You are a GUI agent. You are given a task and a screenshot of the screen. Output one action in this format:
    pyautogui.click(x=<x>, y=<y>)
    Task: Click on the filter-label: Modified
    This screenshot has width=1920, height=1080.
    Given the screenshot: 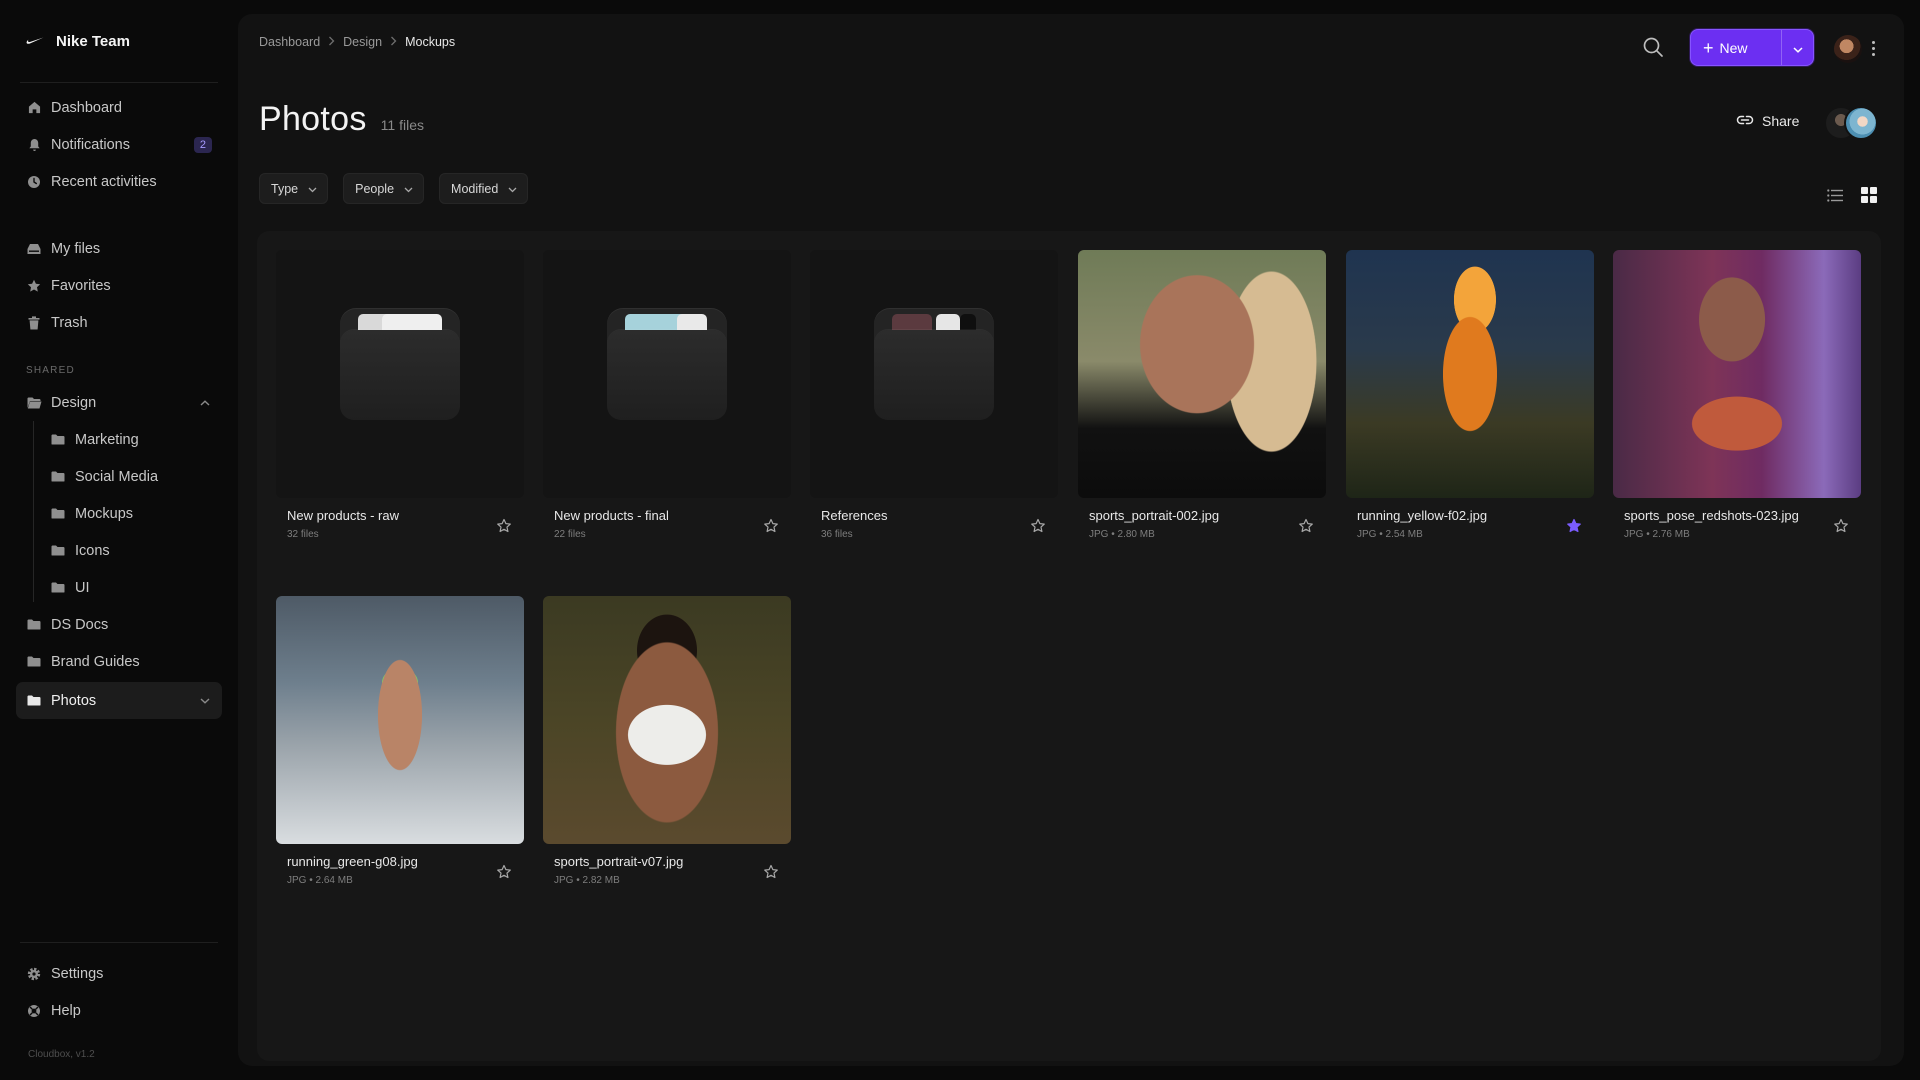 What is the action you would take?
    pyautogui.click(x=475, y=188)
    